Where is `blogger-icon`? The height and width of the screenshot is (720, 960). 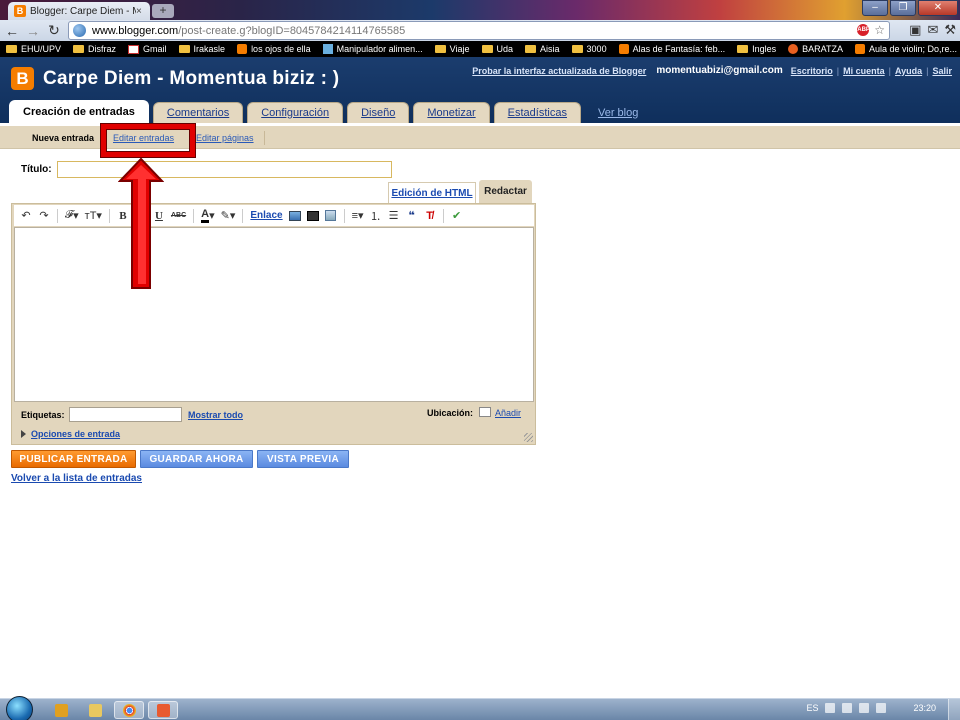 blogger-icon is located at coordinates (860, 49).